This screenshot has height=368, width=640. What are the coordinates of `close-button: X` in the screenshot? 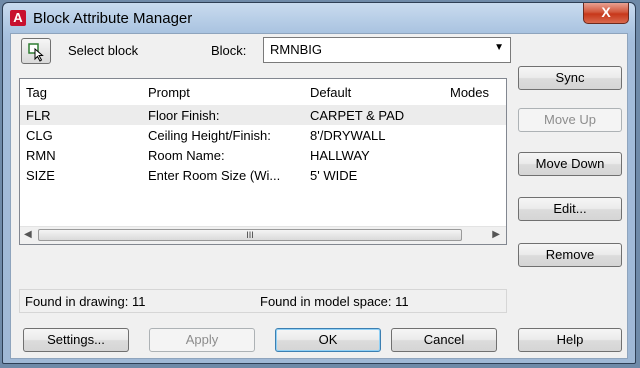 It's located at (606, 13).